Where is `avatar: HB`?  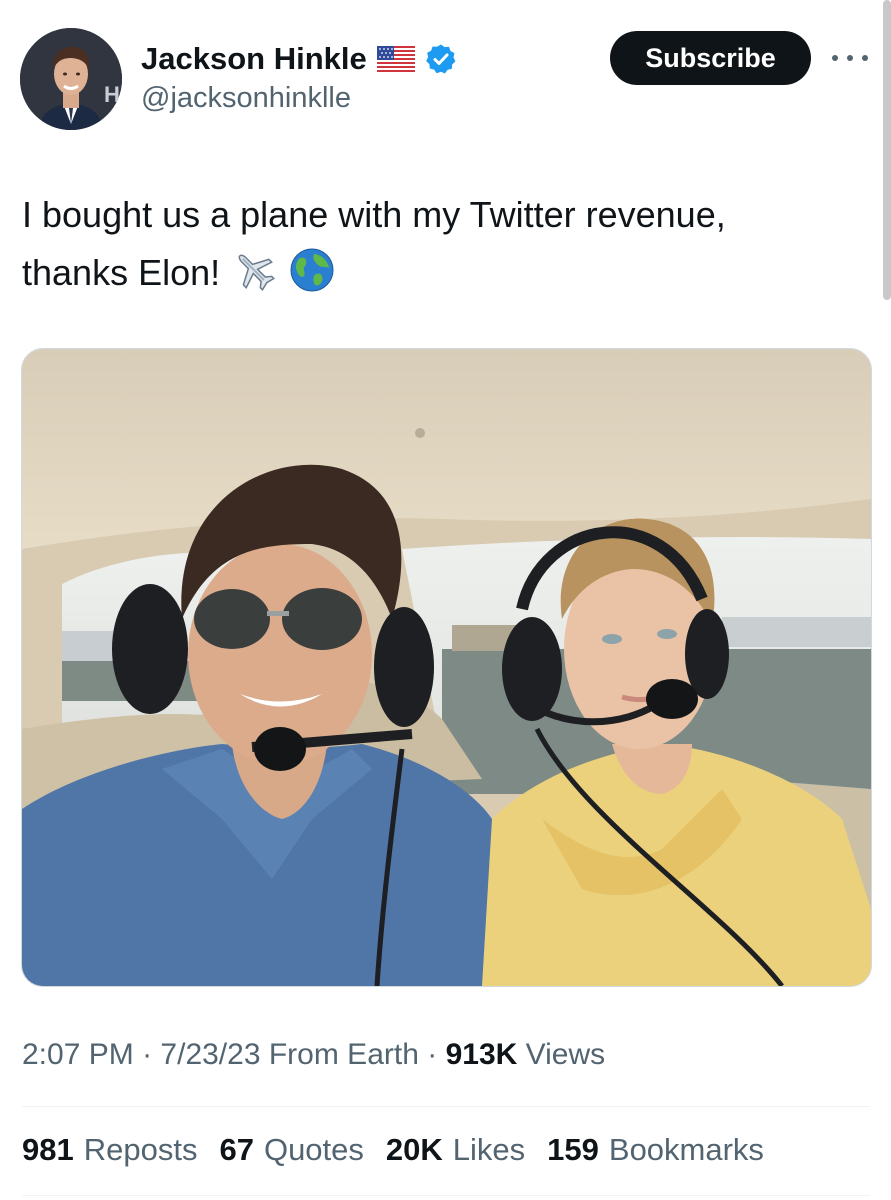
avatar: HB is located at coordinates (71, 79).